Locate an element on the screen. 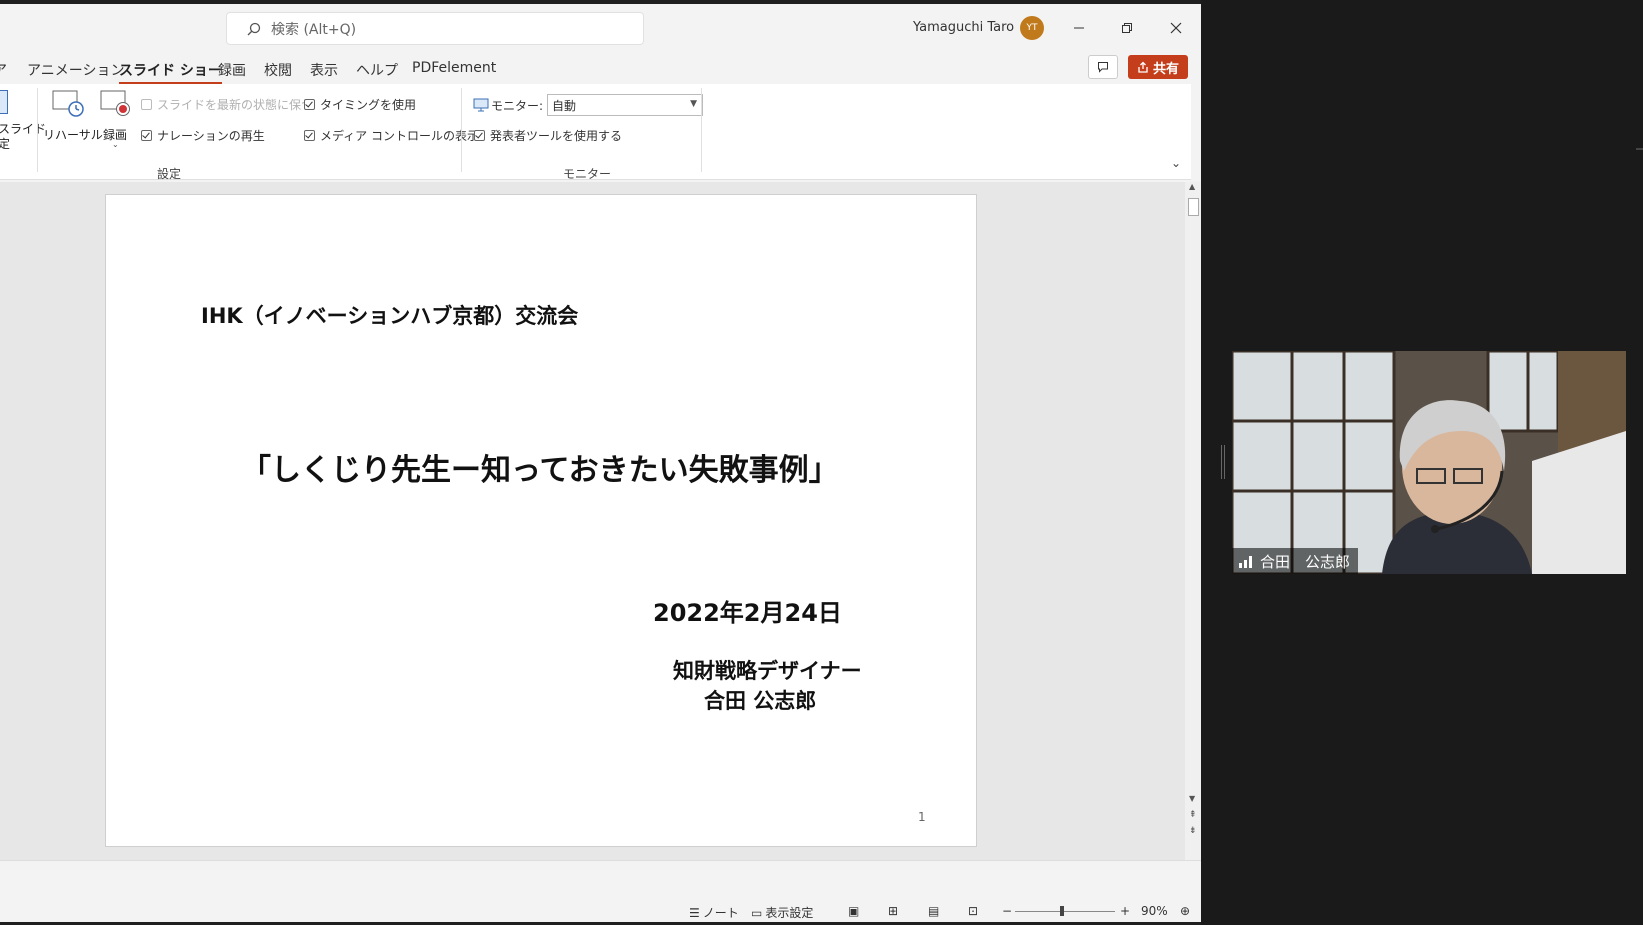  user-name: Yamaguchi Taro is located at coordinates (963, 27).